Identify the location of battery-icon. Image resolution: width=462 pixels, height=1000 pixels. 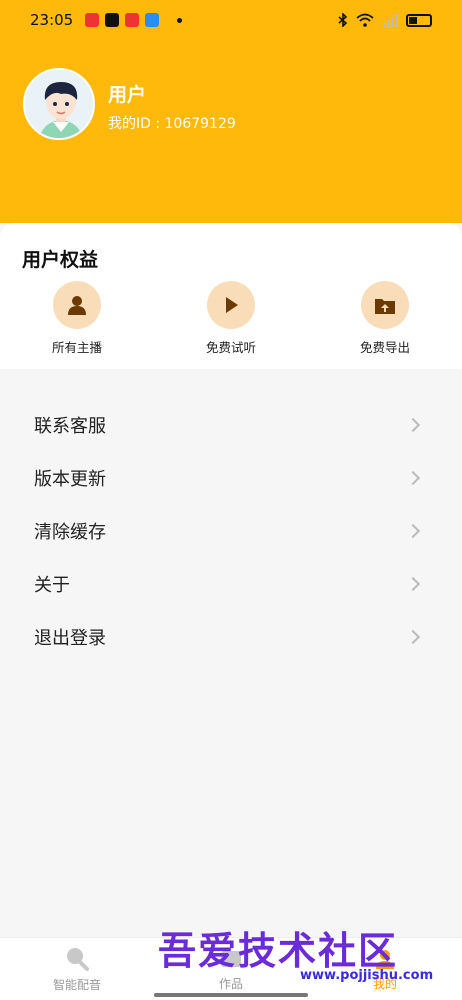
(419, 20).